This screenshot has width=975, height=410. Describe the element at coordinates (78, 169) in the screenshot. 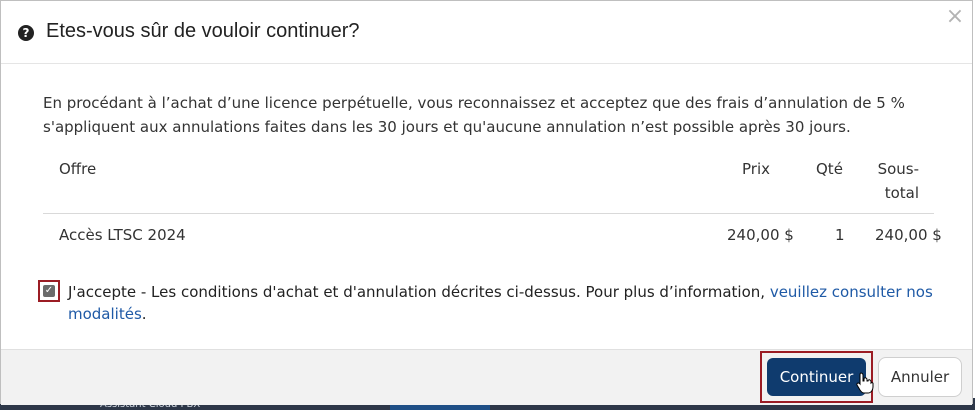

I see `column-header-offre: Offre` at that location.